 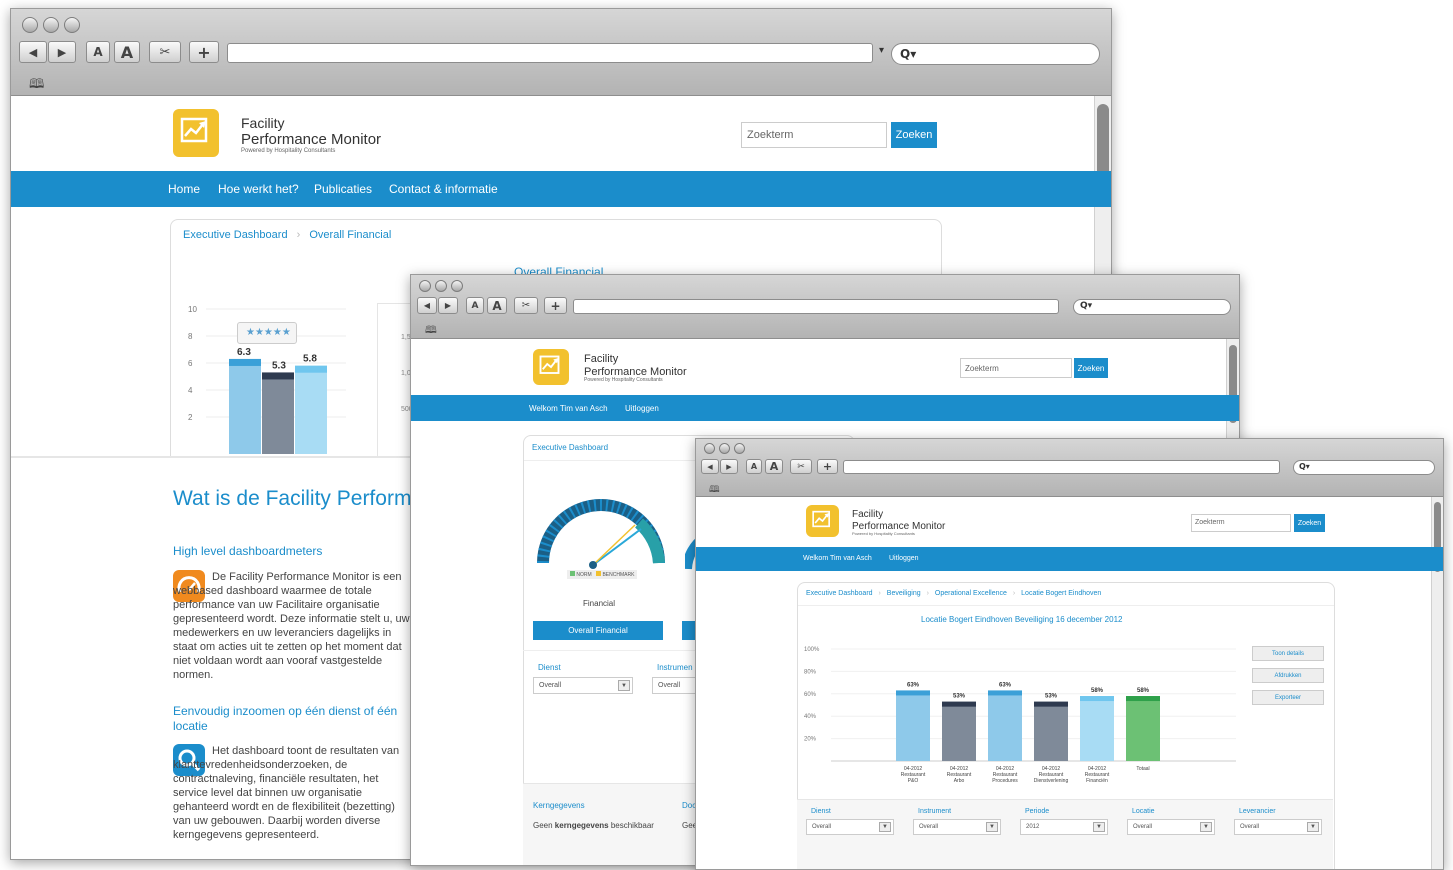 I want to click on breadcrumb-overall-financial: Overall Financial, so click(x=350, y=235).